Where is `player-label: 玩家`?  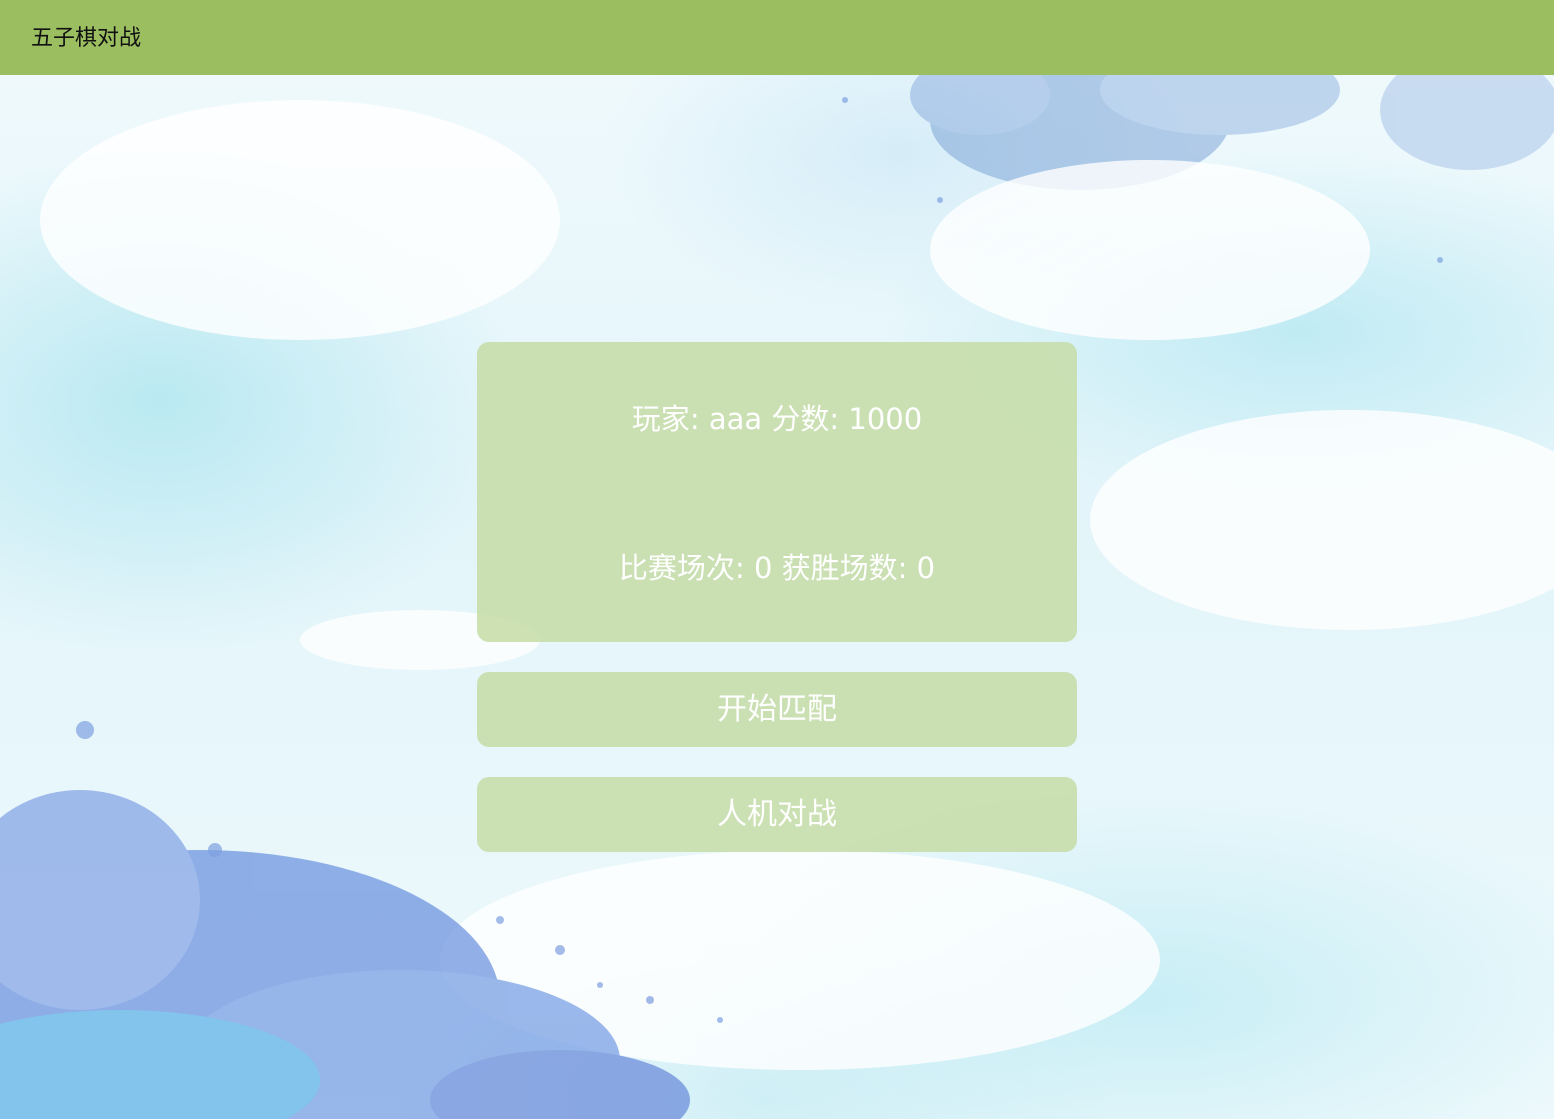
player-label: 玩家 is located at coordinates (660, 419).